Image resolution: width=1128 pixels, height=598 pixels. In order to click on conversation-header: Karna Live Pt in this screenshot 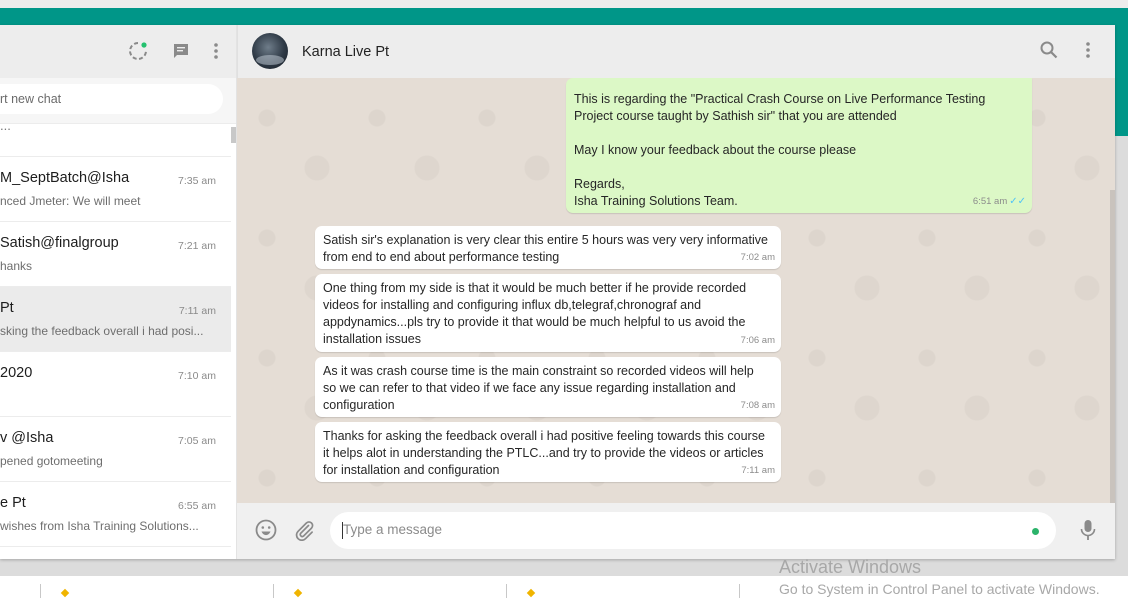, I will do `click(676, 51)`.